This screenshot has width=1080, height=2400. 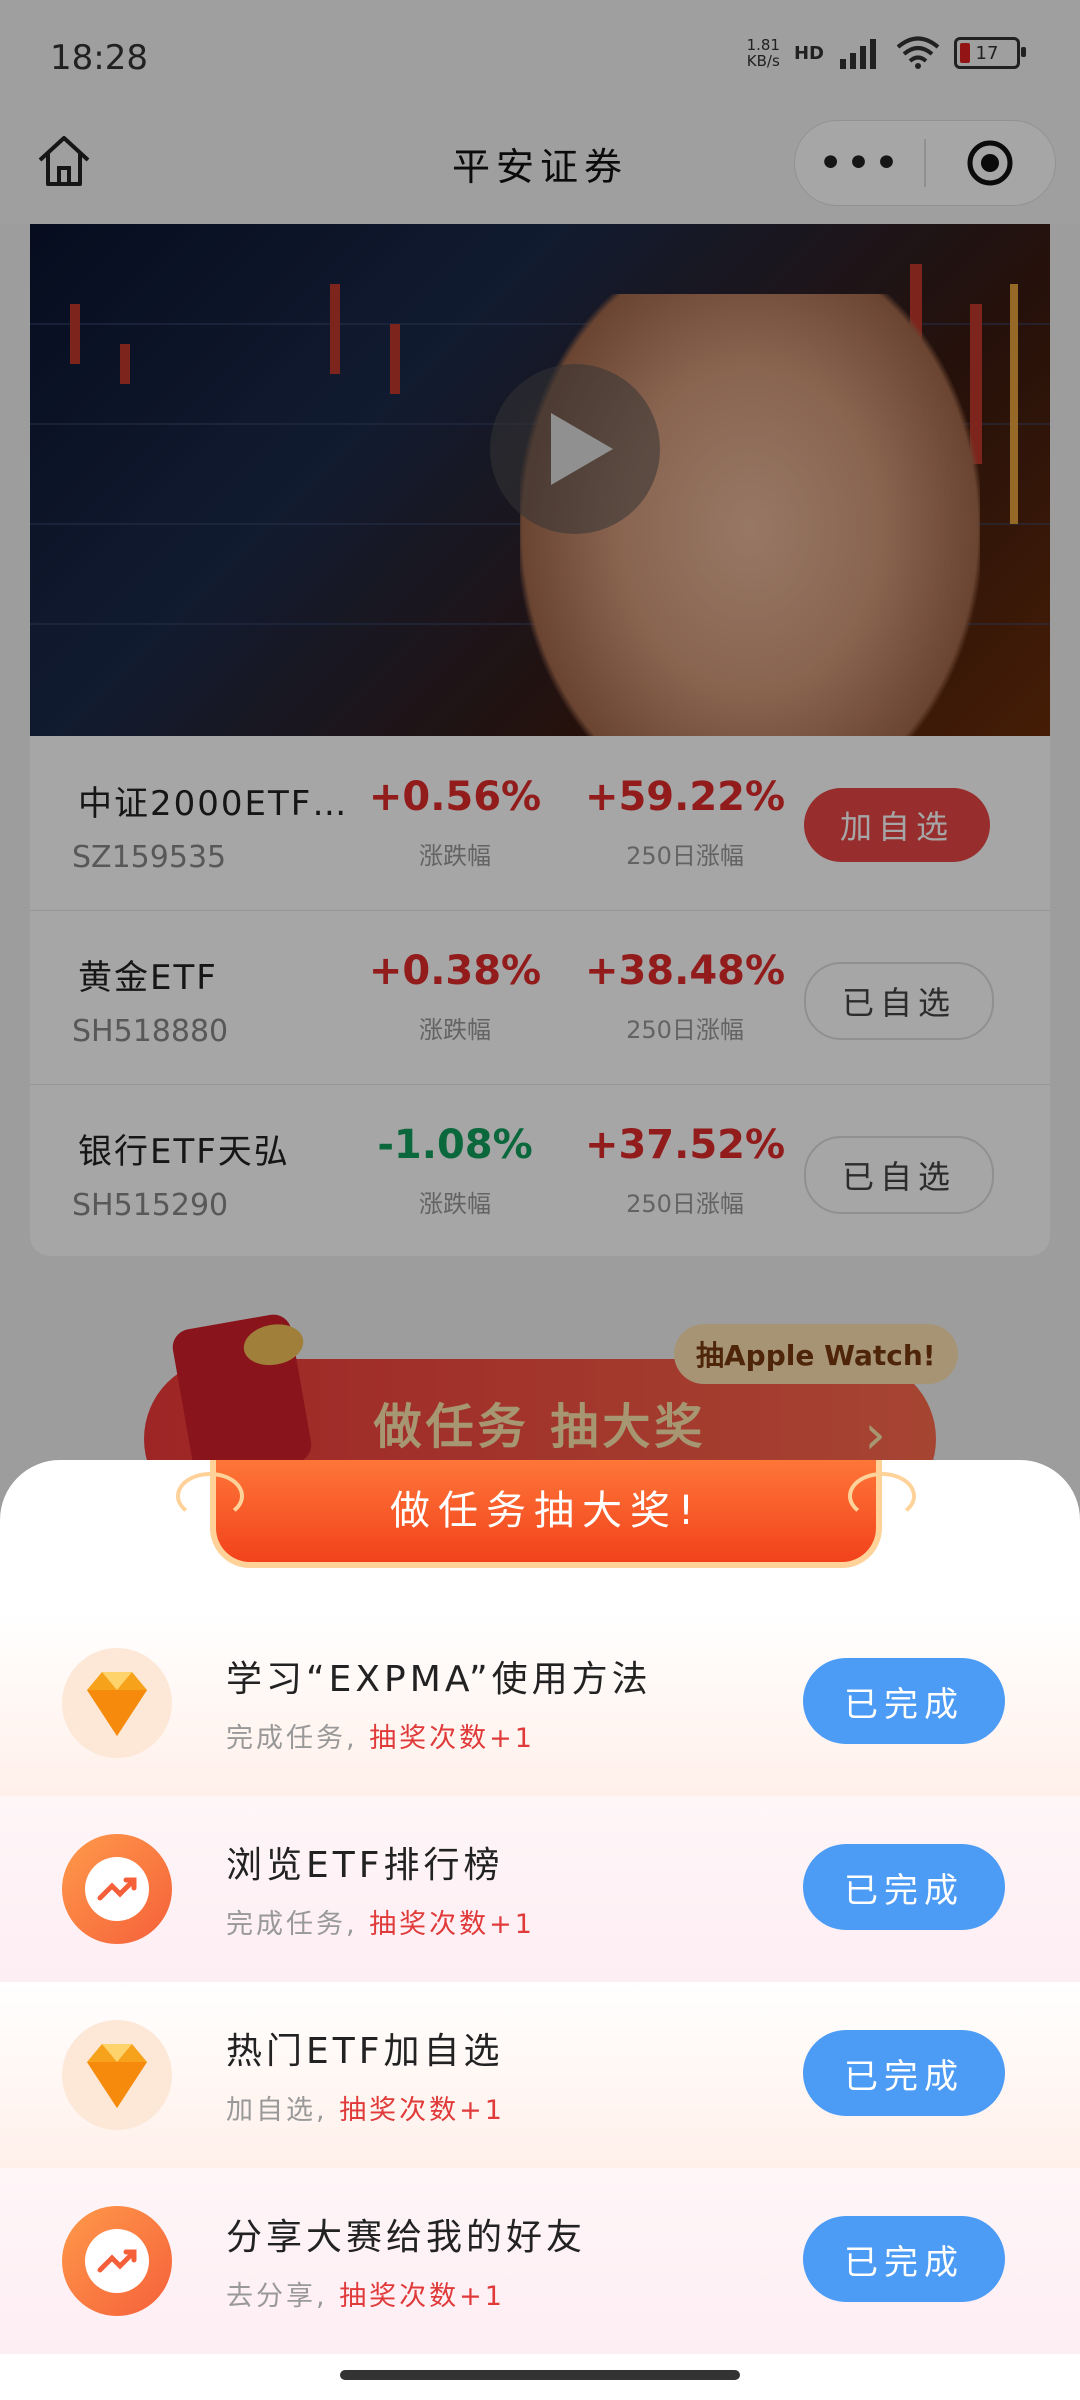 I want to click on home-indicator, so click(x=540, y=2375).